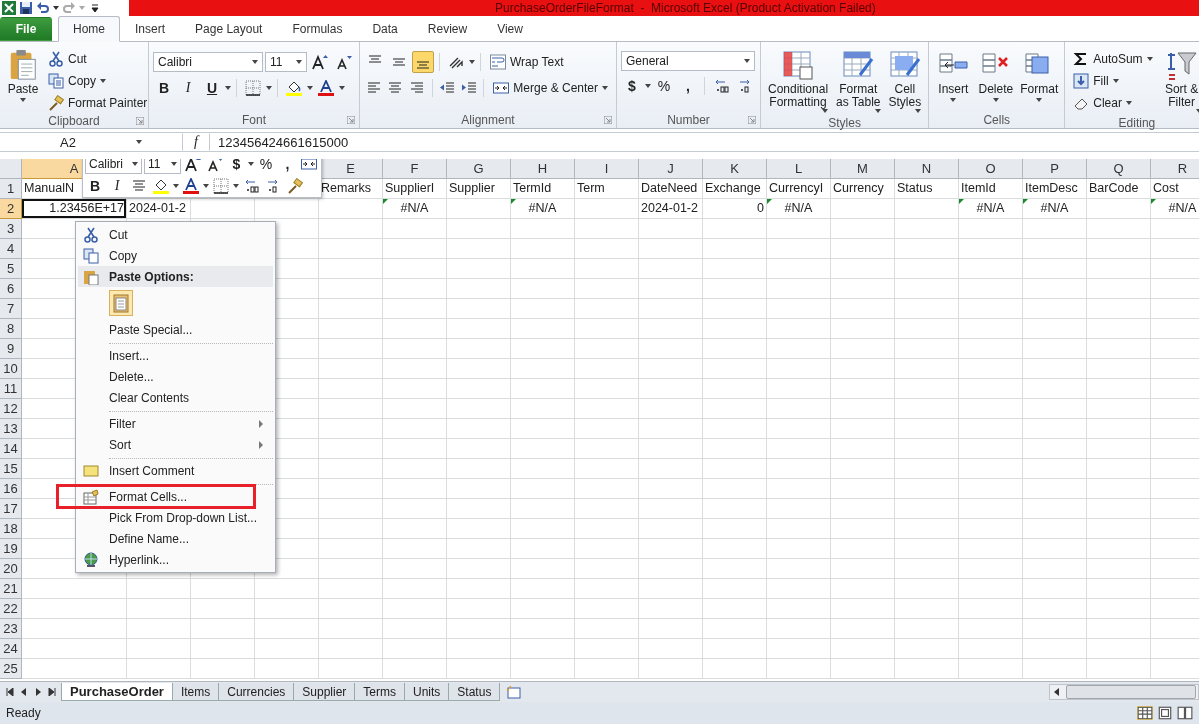 This screenshot has height=724, width=1199. Describe the element at coordinates (11, 449) in the screenshot. I see `row-header: 14` at that location.